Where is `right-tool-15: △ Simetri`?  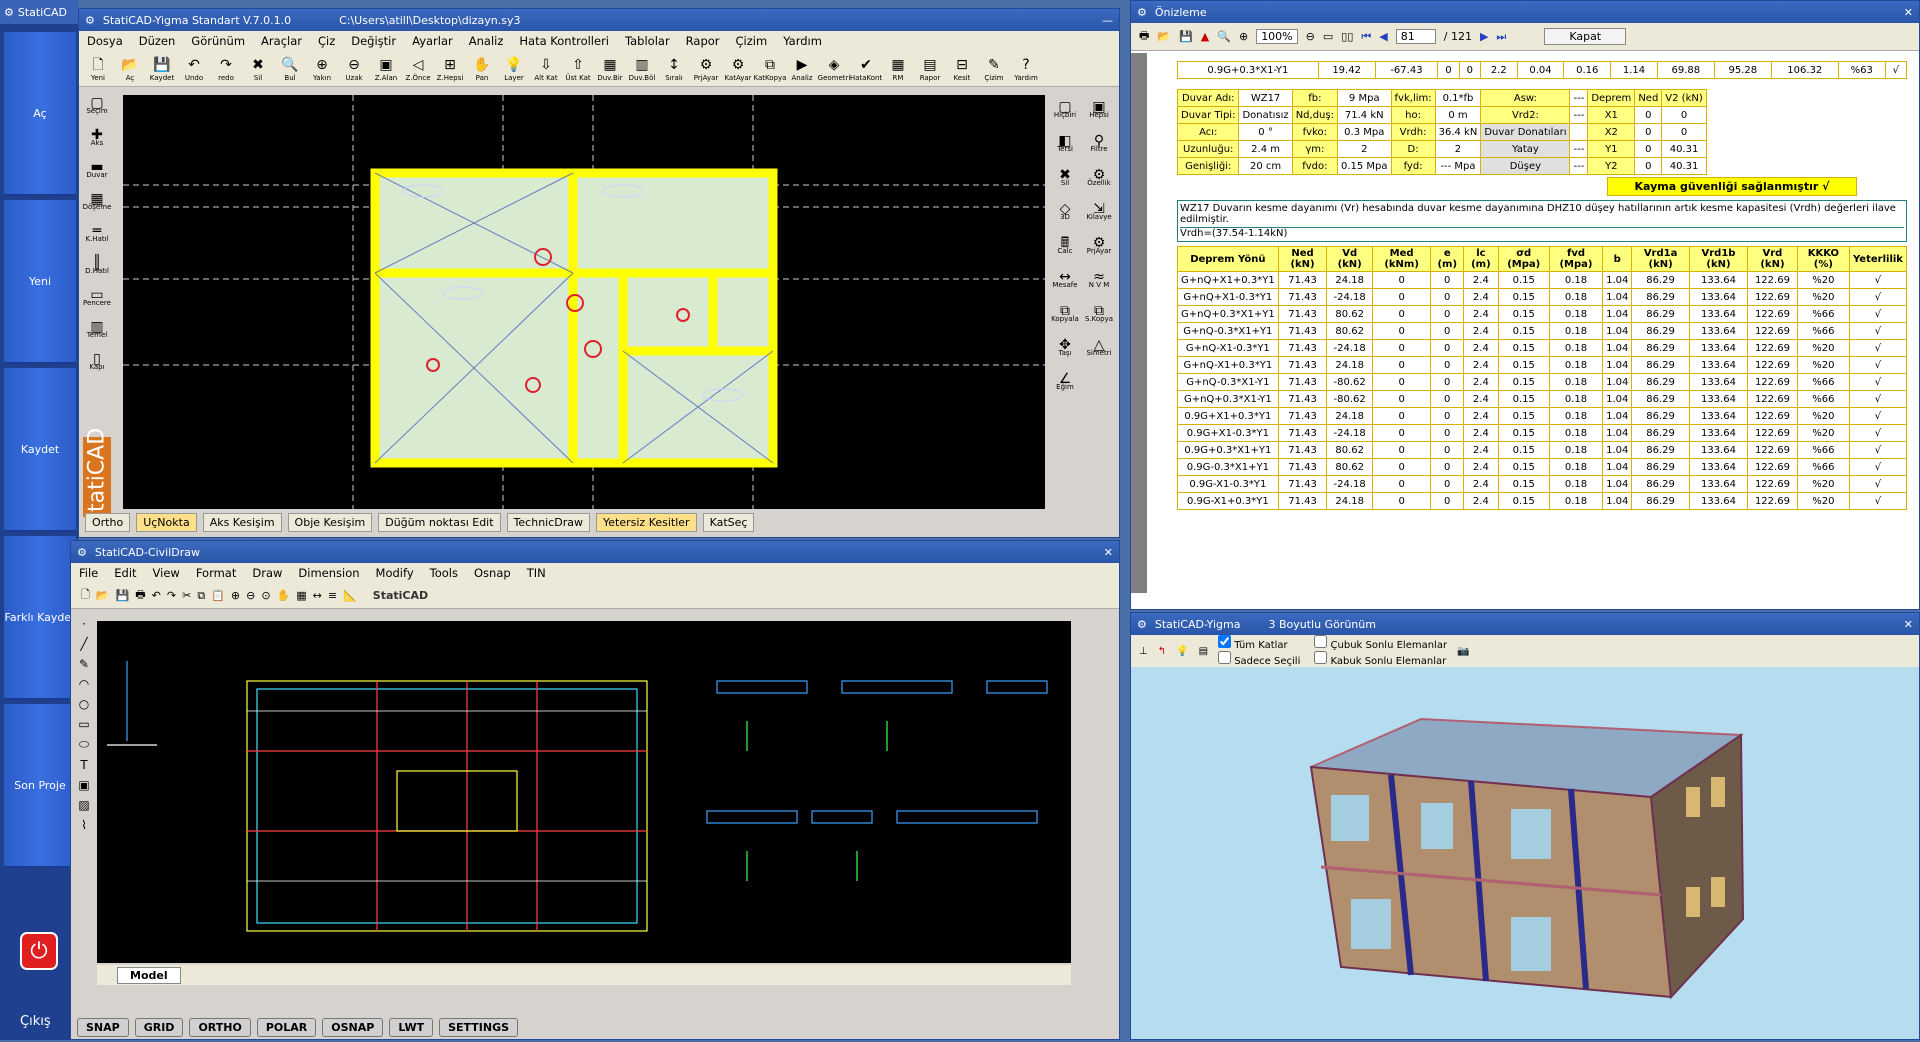 right-tool-15: △ Simetri is located at coordinates (1099, 349).